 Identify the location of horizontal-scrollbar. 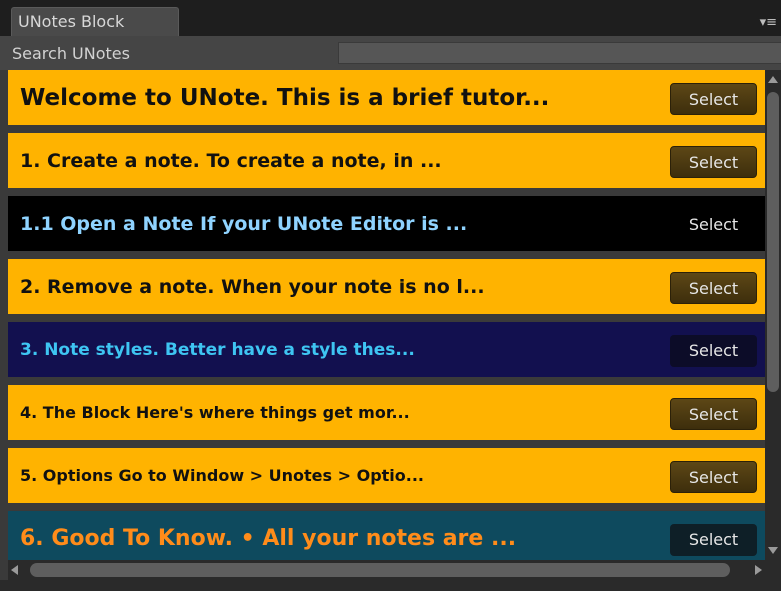
(386, 570).